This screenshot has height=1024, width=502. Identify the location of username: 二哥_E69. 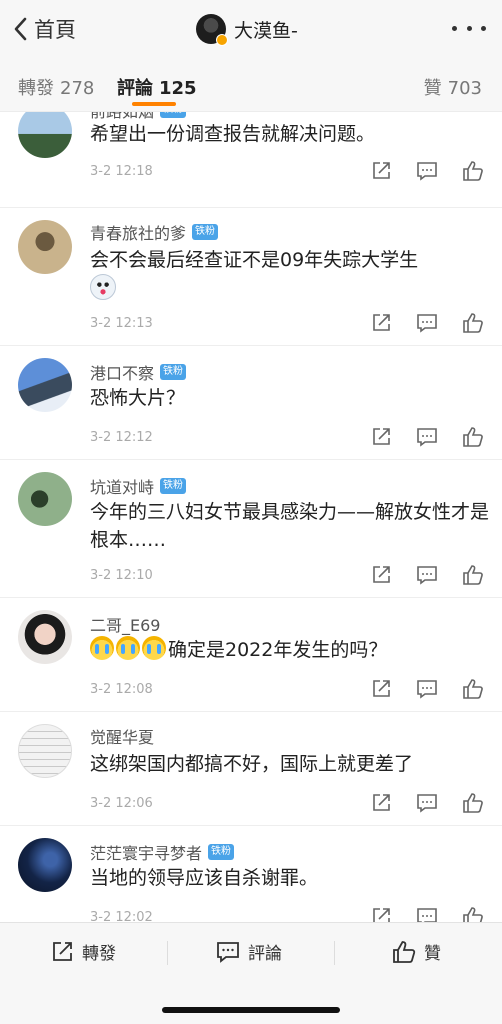
(125, 624).